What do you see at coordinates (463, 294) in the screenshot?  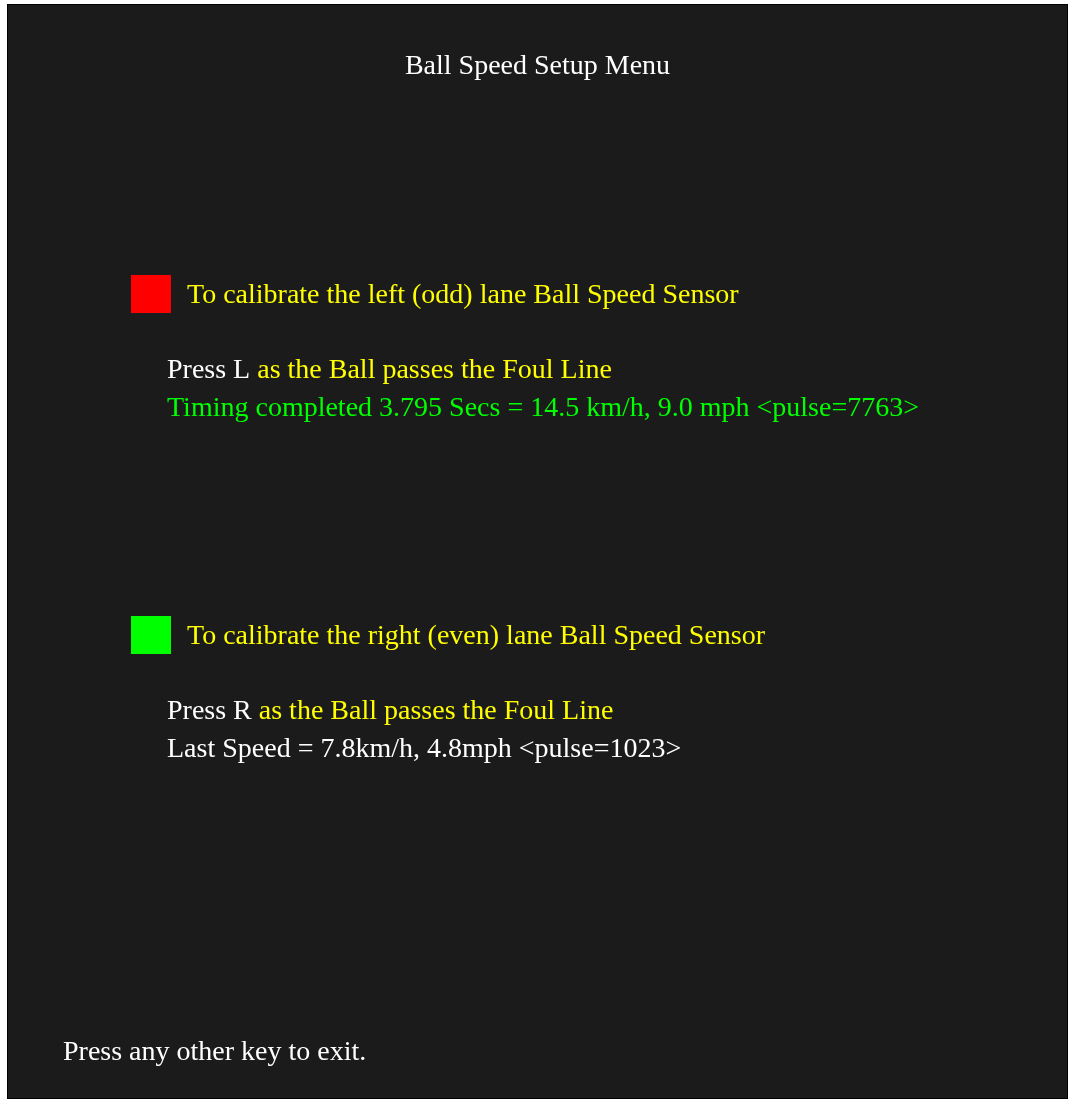 I see `section-heading: To calibrate the left (odd) lane Ball Speed Sensor` at bounding box center [463, 294].